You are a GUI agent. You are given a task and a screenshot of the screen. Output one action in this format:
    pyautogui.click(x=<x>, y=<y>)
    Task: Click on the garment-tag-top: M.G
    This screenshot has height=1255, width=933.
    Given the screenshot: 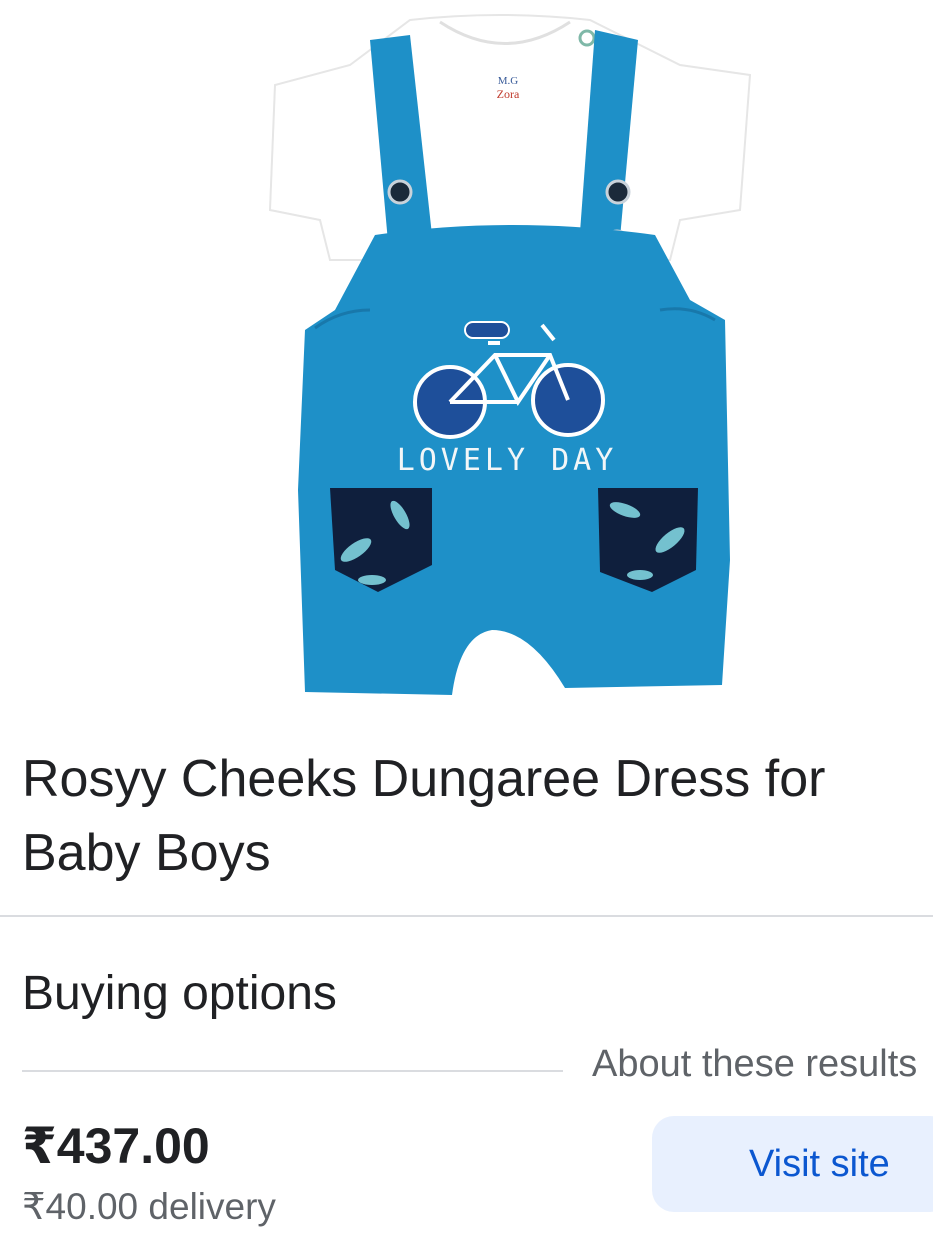 What is the action you would take?
    pyautogui.click(x=508, y=81)
    